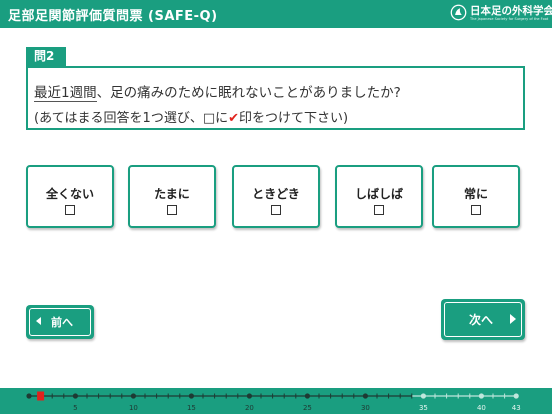 This screenshot has height=414, width=552. I want to click on option-label: しばしば, so click(378, 194).